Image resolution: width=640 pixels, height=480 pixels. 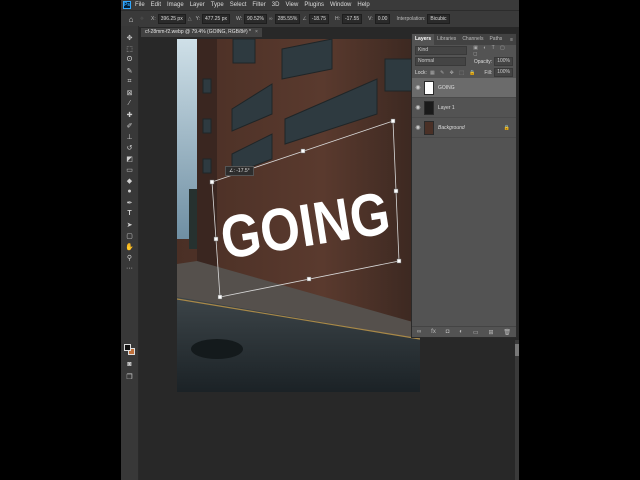 I want to click on clone-stamp-tool-icon: ⊥, so click(x=129, y=136).